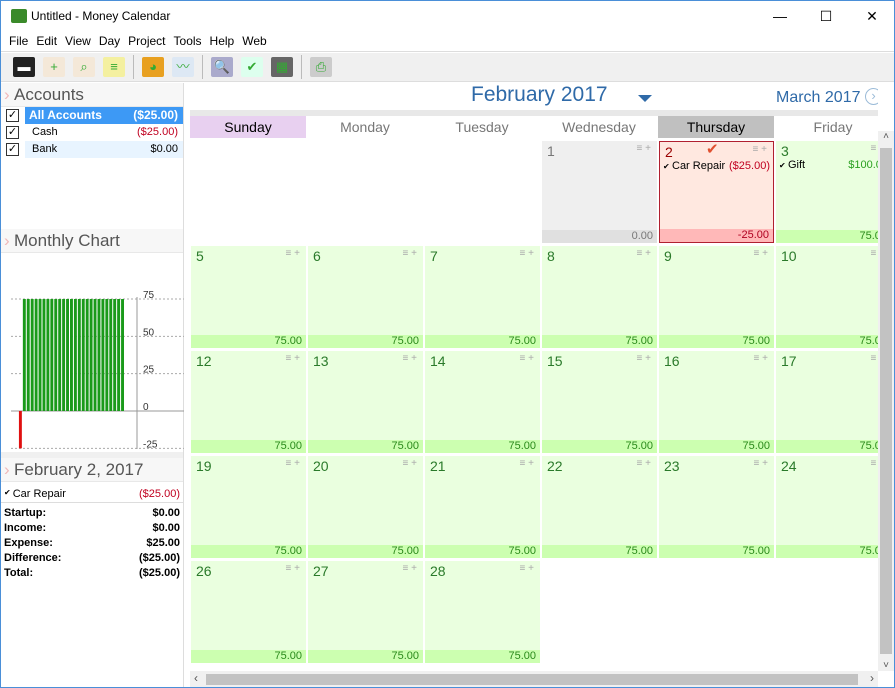 The height and width of the screenshot is (688, 895). What do you see at coordinates (218, 39) in the screenshot?
I see `menu-help: Help` at bounding box center [218, 39].